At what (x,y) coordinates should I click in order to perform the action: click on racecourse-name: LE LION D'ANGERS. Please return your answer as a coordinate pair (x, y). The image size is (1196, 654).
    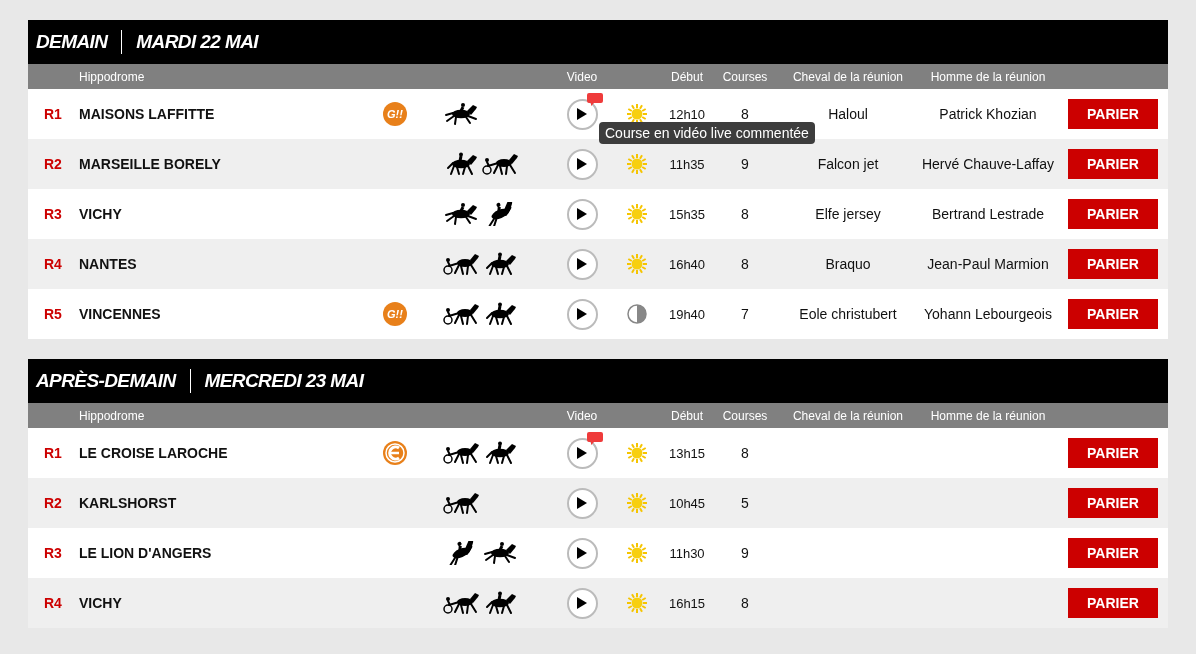
    Looking at the image, I should click on (146, 553).